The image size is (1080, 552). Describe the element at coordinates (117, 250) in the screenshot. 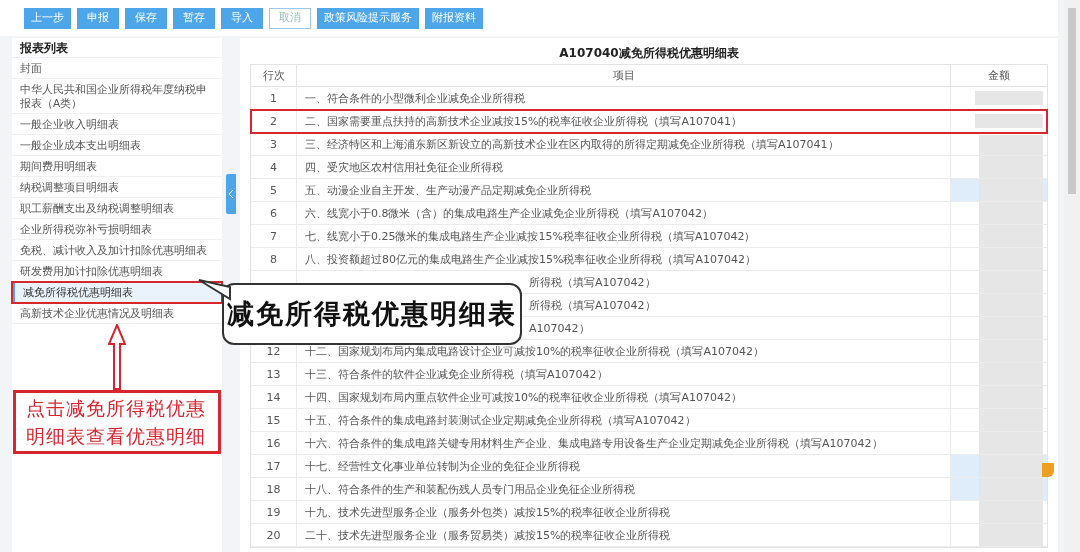

I see `sidebar-item: 免税、减计收入及加计扣除优惠明细表` at that location.